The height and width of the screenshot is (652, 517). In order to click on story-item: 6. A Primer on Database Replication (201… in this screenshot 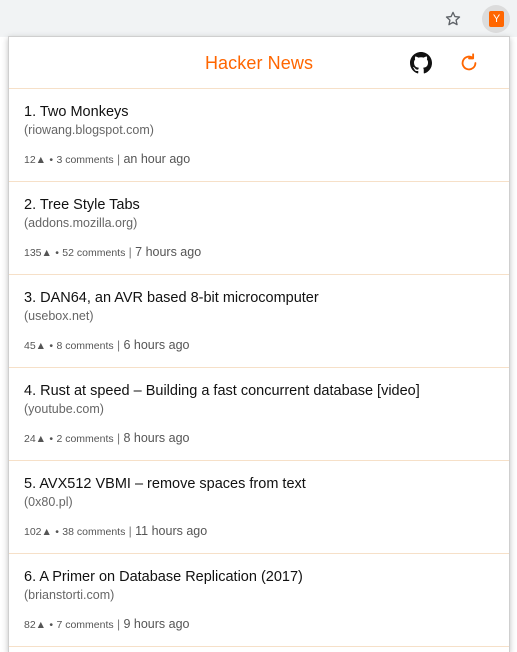, I will do `click(259, 600)`.